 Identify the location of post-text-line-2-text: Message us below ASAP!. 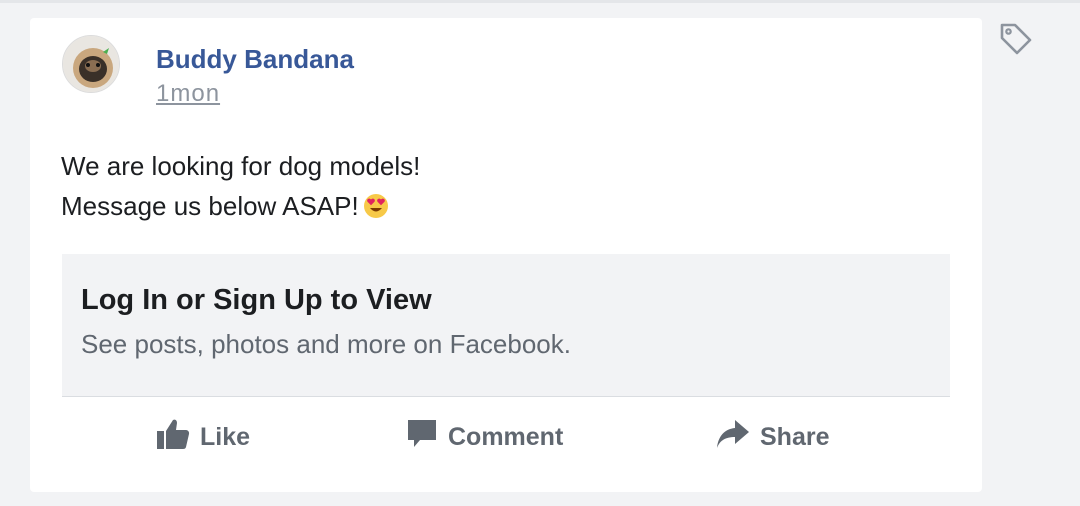
(210, 206).